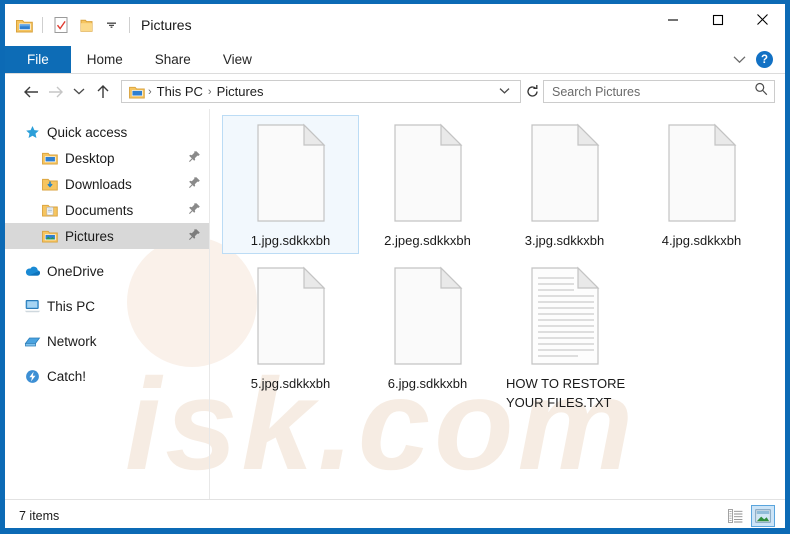 Image resolution: width=790 pixels, height=534 pixels. I want to click on address-bar: › This PC › Pictures, so click(395, 91).